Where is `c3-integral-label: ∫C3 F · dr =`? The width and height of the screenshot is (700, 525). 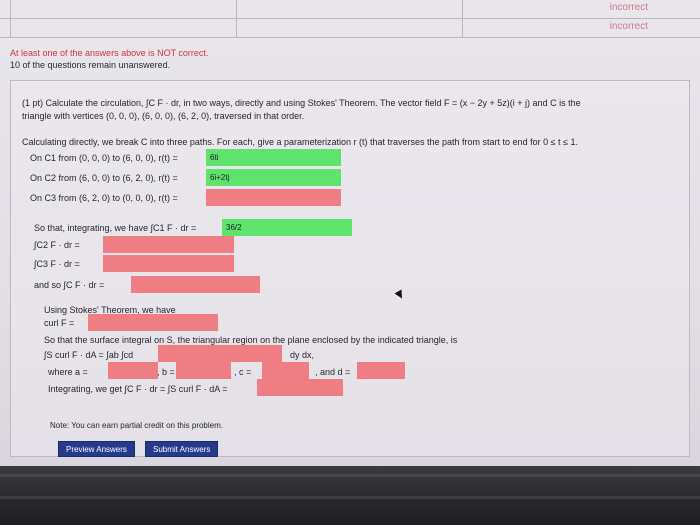 c3-integral-label: ∫C3 F · dr = is located at coordinates (57, 264).